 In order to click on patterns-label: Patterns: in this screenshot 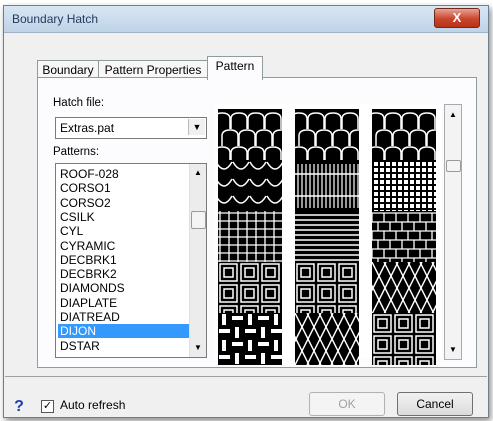, I will do `click(76, 152)`.